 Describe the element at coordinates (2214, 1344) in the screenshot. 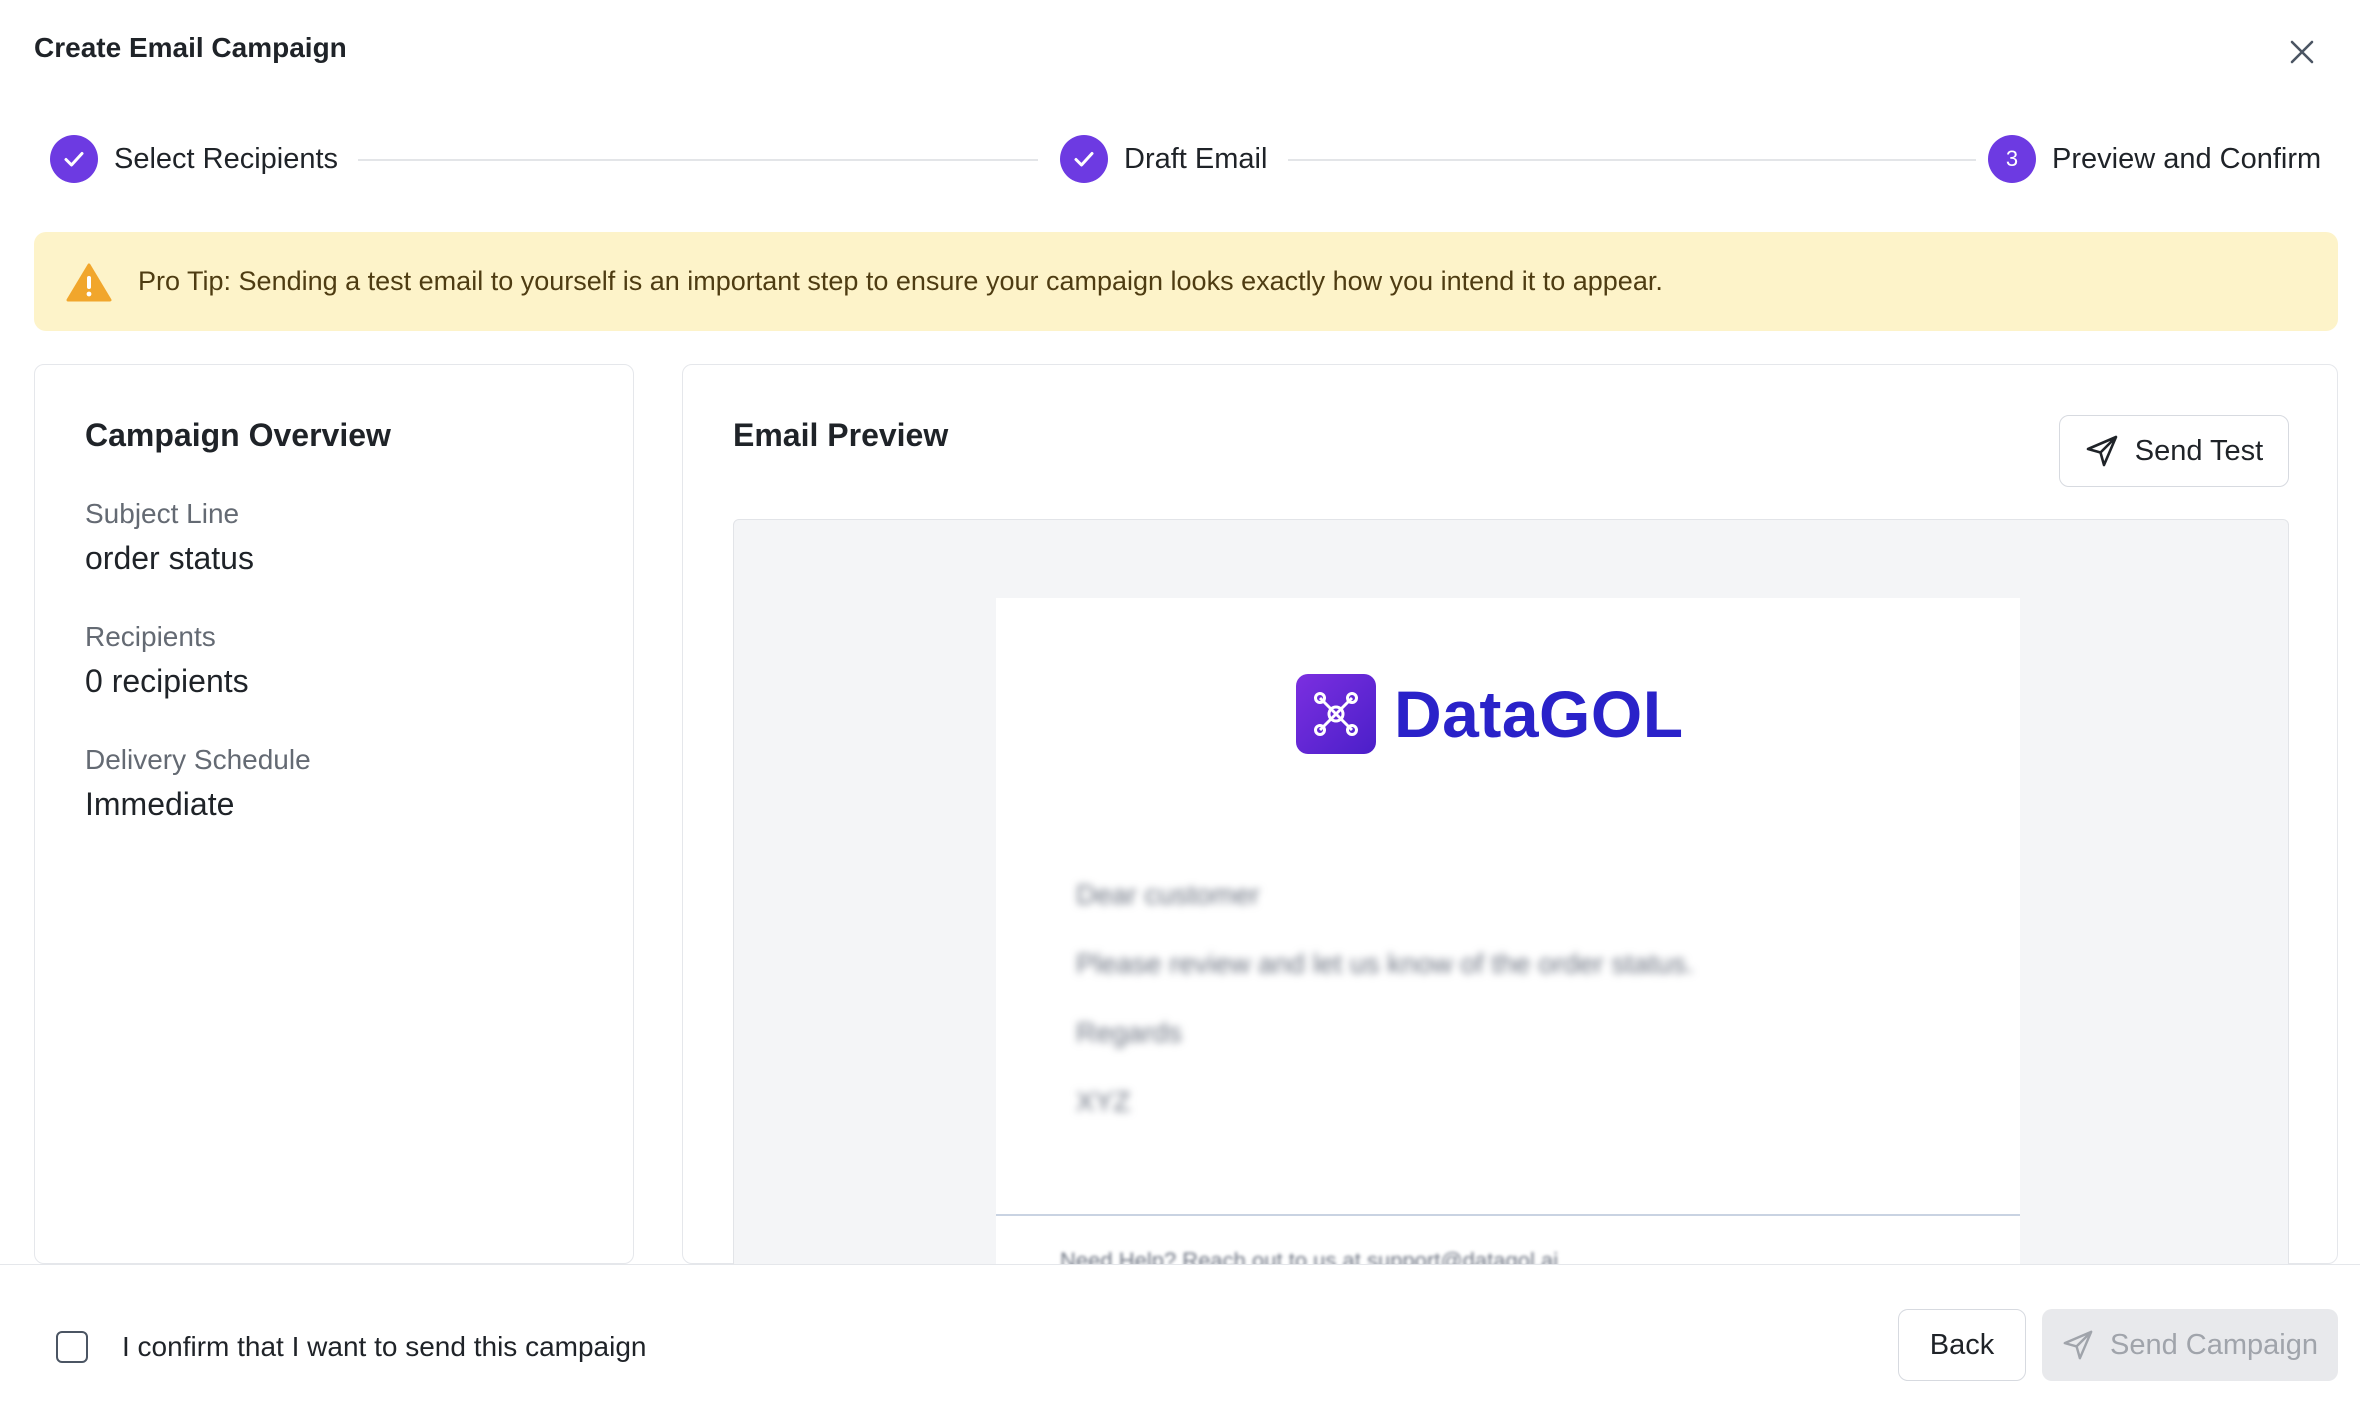

I see `send-campaign-label: Send Campaign` at that location.